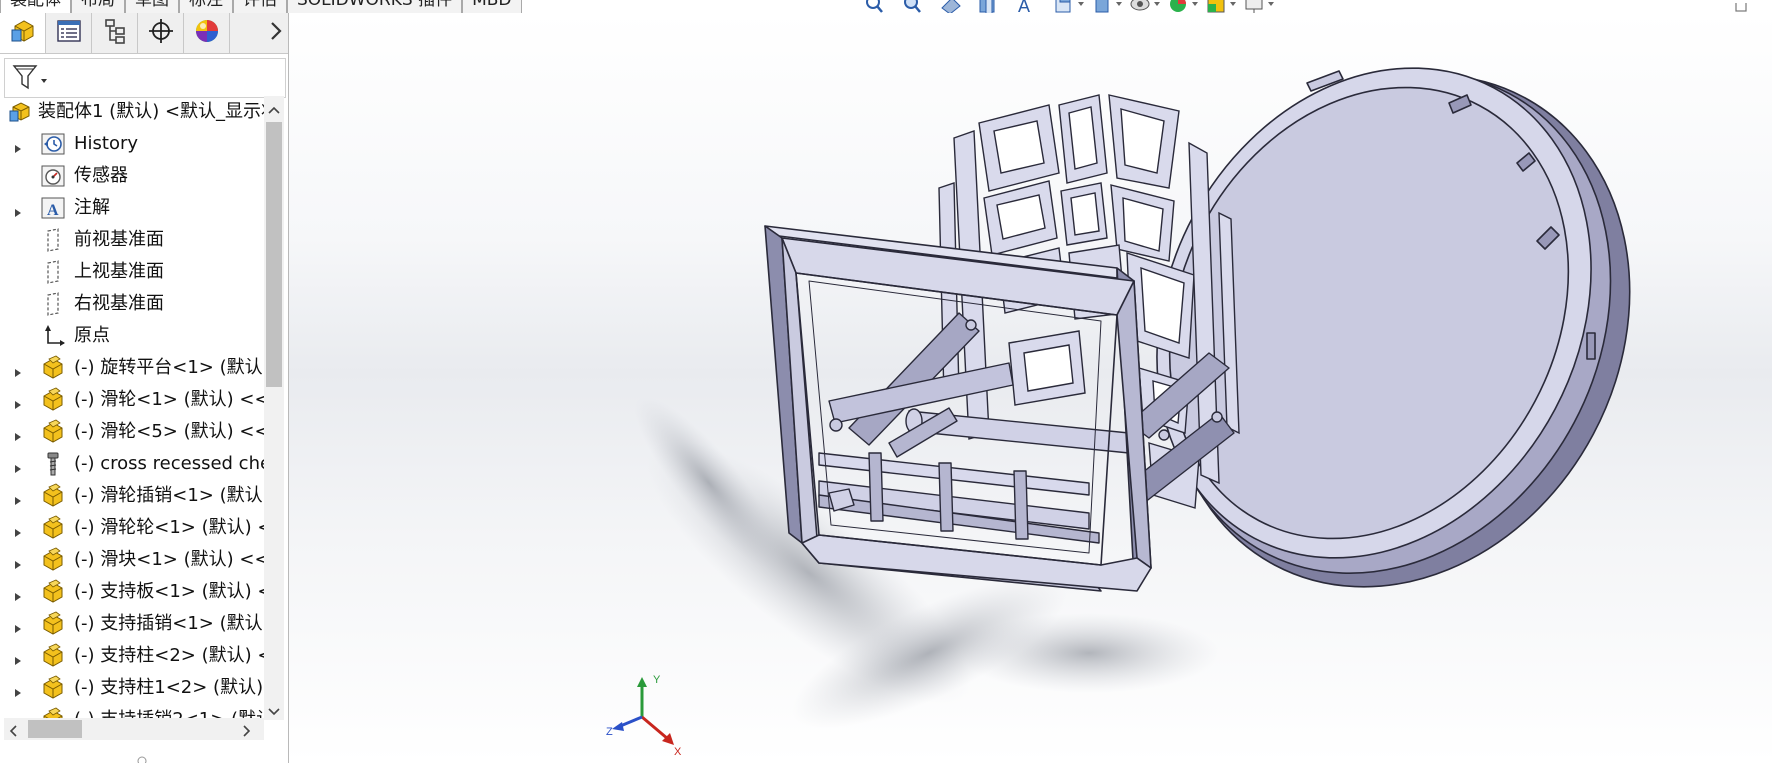 The image size is (1772, 763). I want to click on tree-item: 右视基准面, so click(132, 304).